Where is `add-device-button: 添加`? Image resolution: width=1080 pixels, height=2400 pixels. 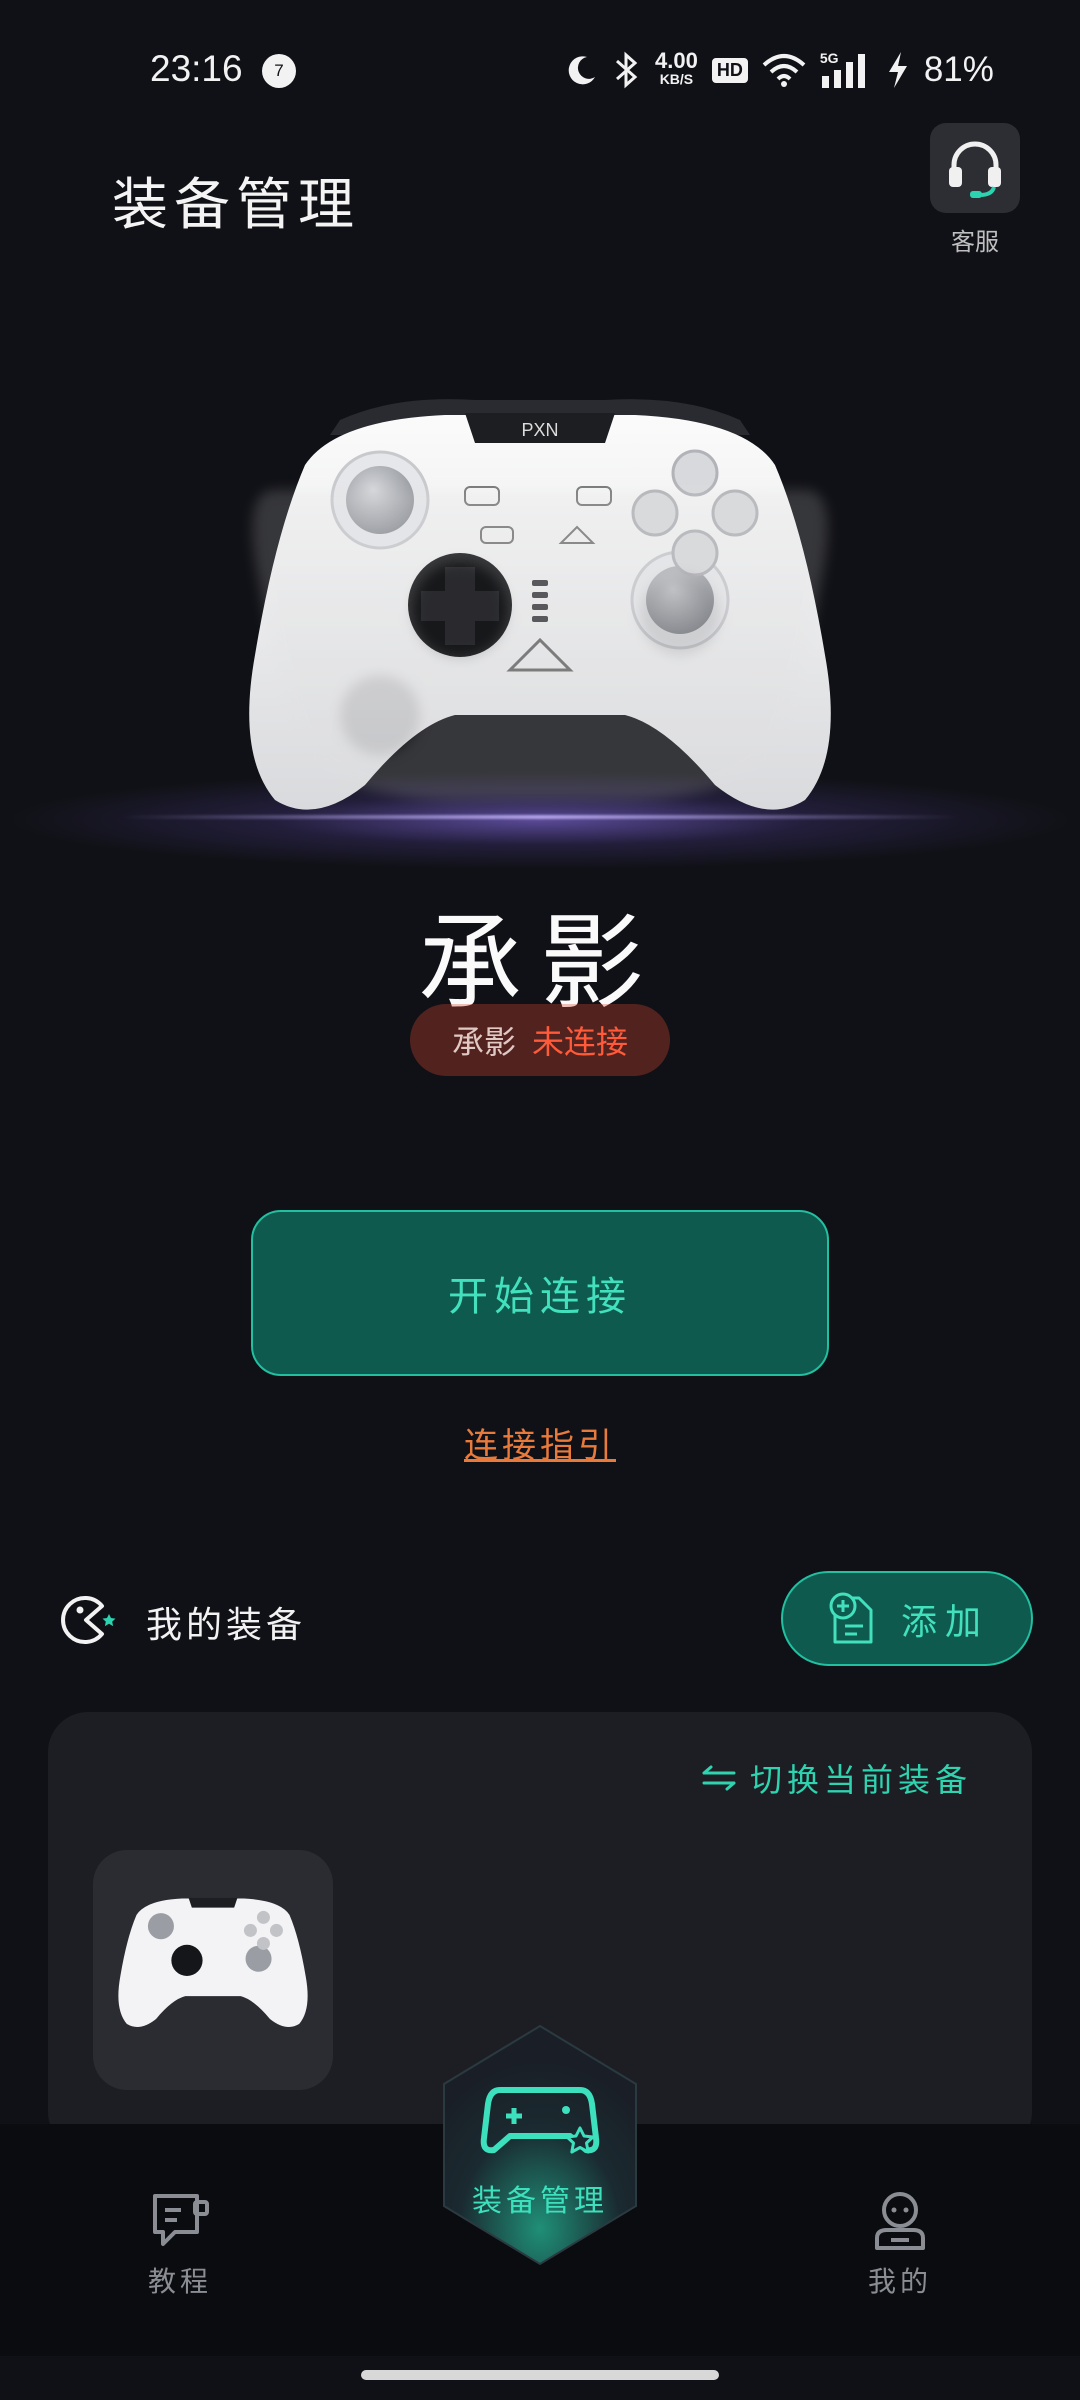 add-device-button: 添加 is located at coordinates (907, 1618).